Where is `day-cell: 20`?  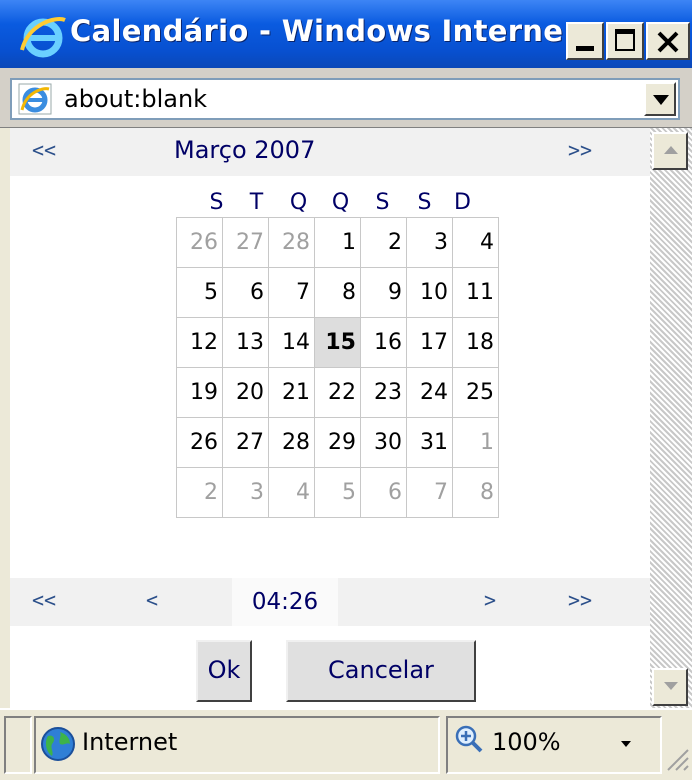
day-cell: 20 is located at coordinates (245, 392).